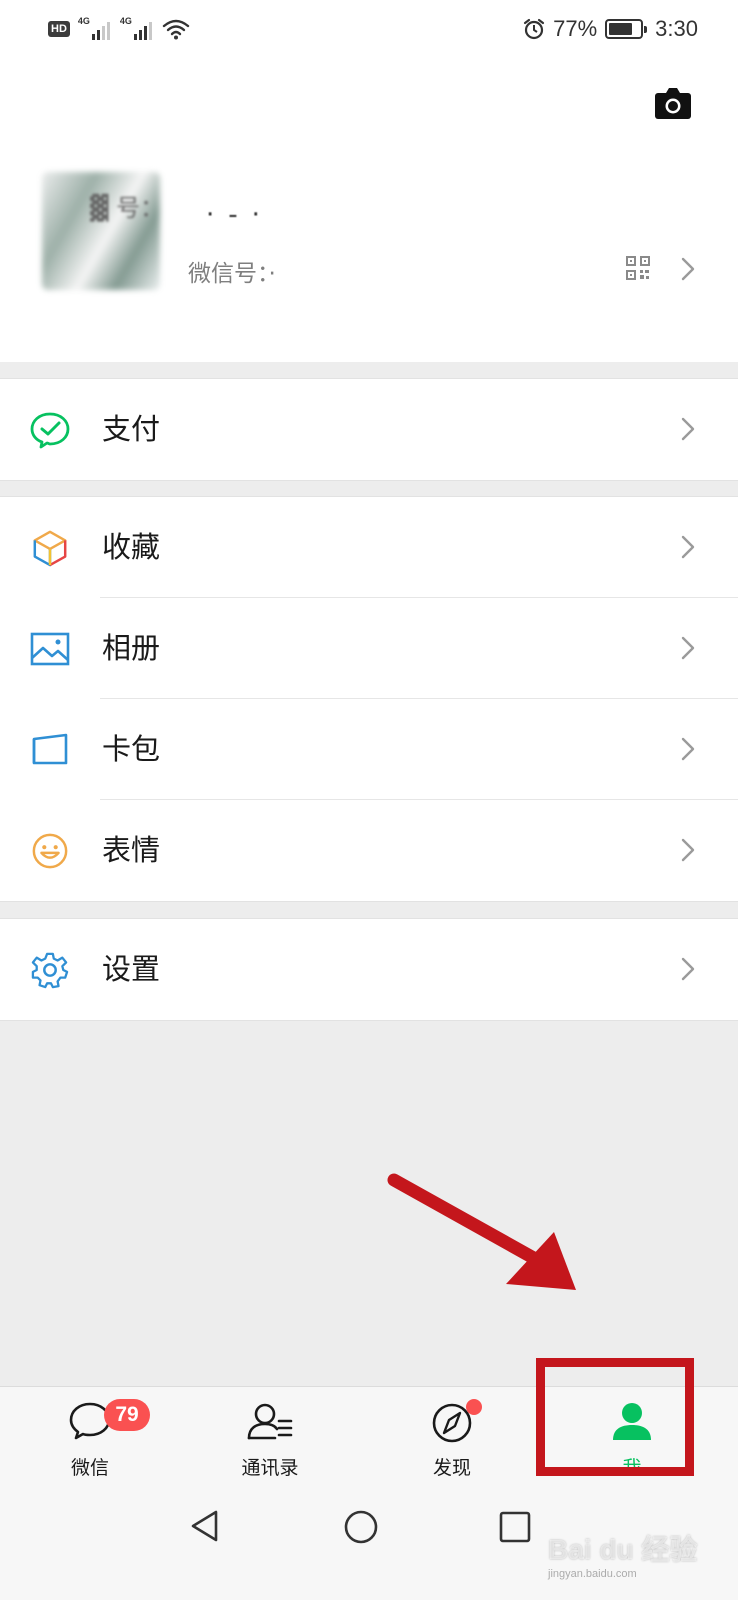  Describe the element at coordinates (575, 28) in the screenshot. I see `battery-percent: 77%` at that location.